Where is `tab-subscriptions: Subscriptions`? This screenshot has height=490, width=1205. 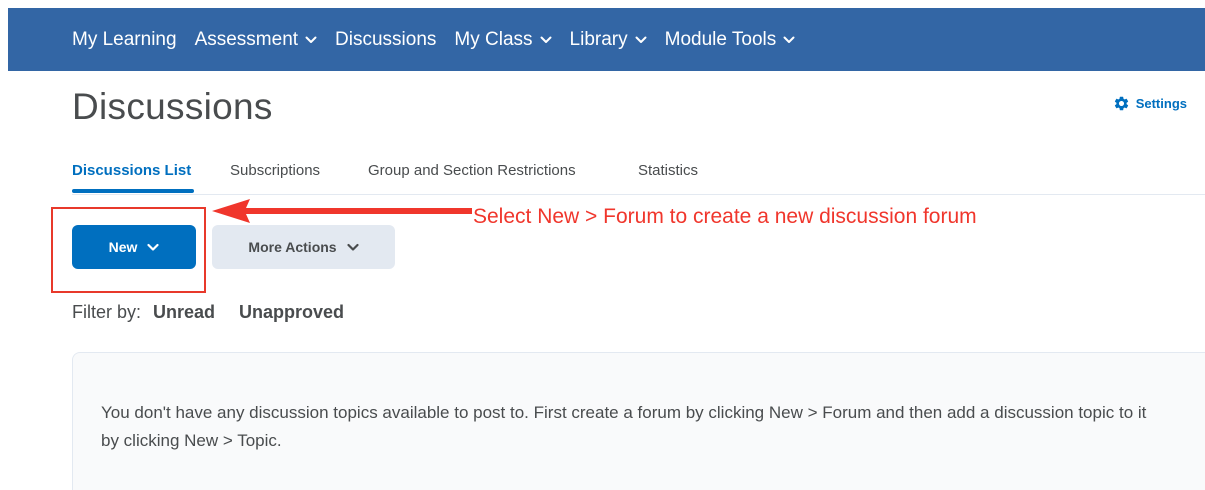
tab-subscriptions: Subscriptions is located at coordinates (275, 170).